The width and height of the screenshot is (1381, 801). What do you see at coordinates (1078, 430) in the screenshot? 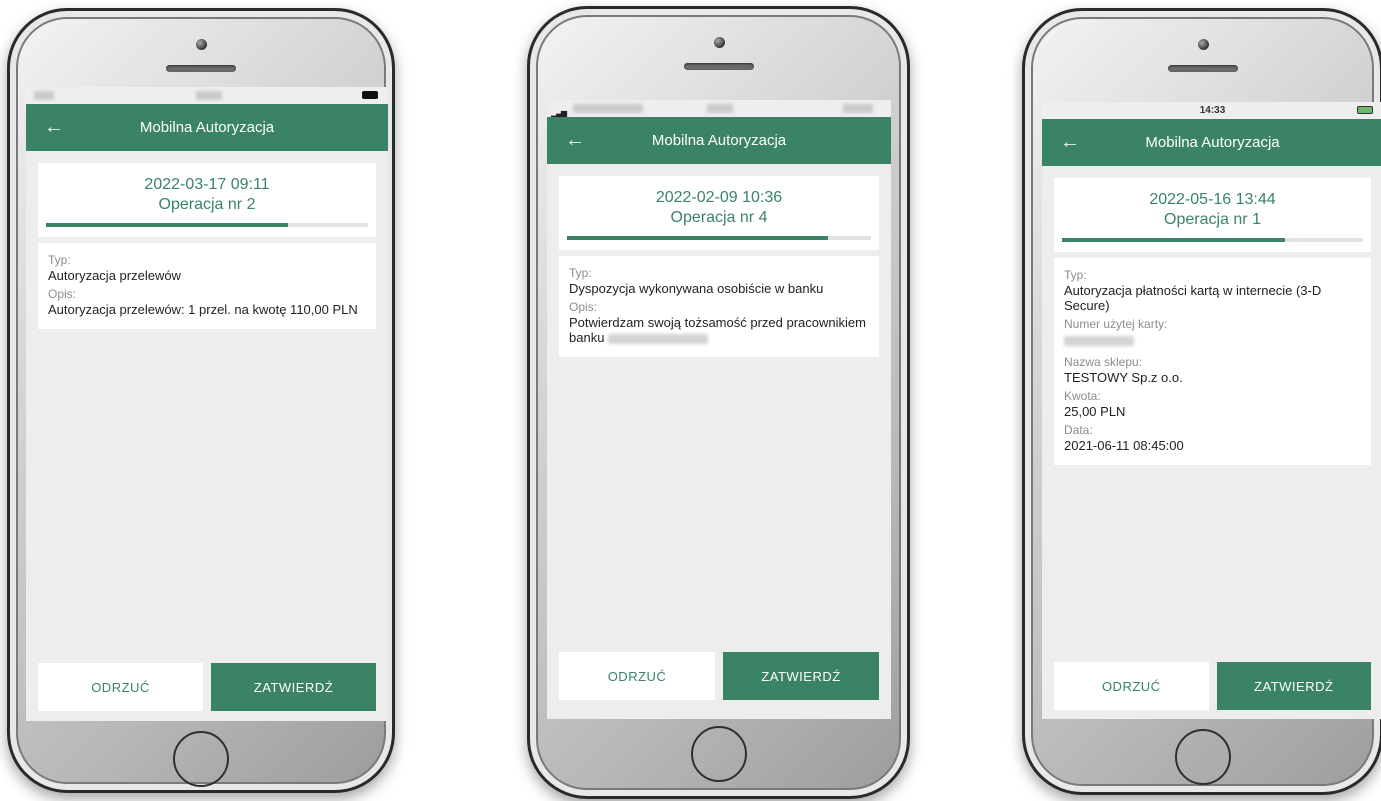
I see `field-label-date: Data:` at bounding box center [1078, 430].